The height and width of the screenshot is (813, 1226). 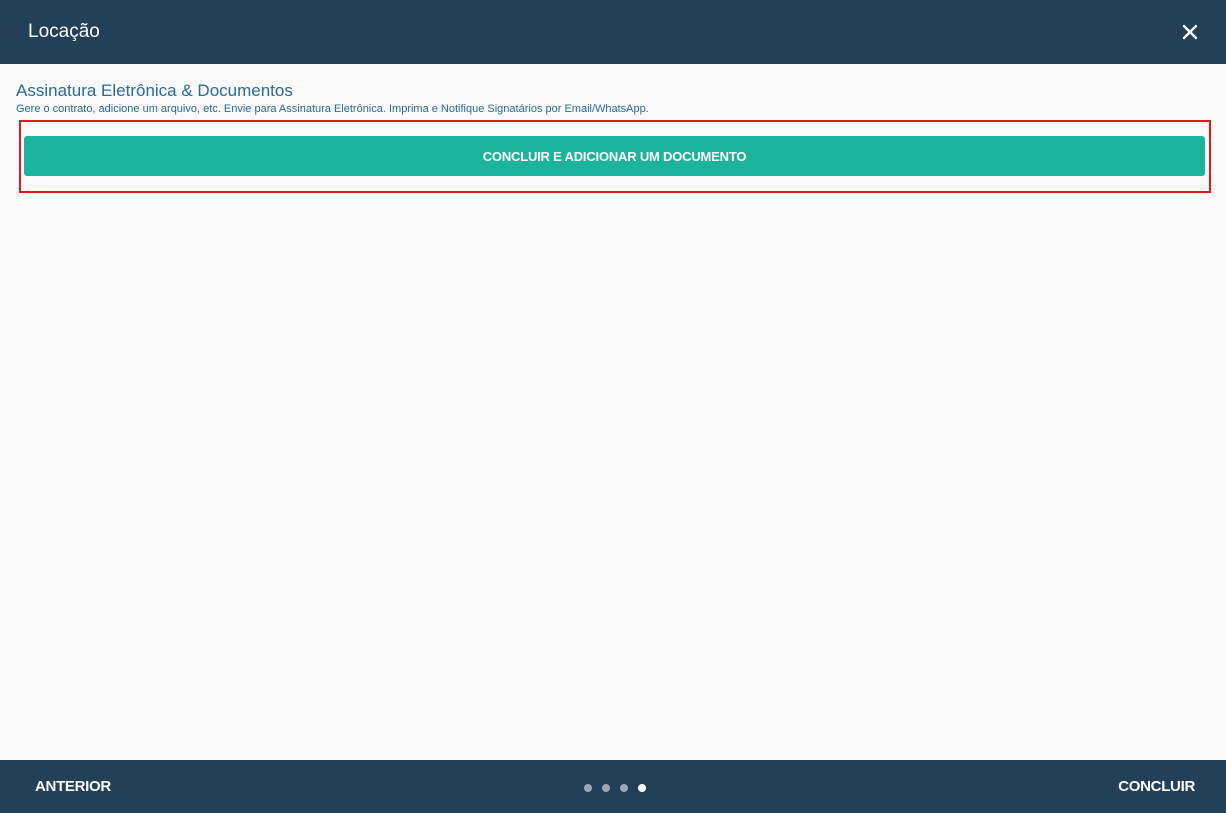 What do you see at coordinates (64, 31) in the screenshot?
I see `modal-title: Locação` at bounding box center [64, 31].